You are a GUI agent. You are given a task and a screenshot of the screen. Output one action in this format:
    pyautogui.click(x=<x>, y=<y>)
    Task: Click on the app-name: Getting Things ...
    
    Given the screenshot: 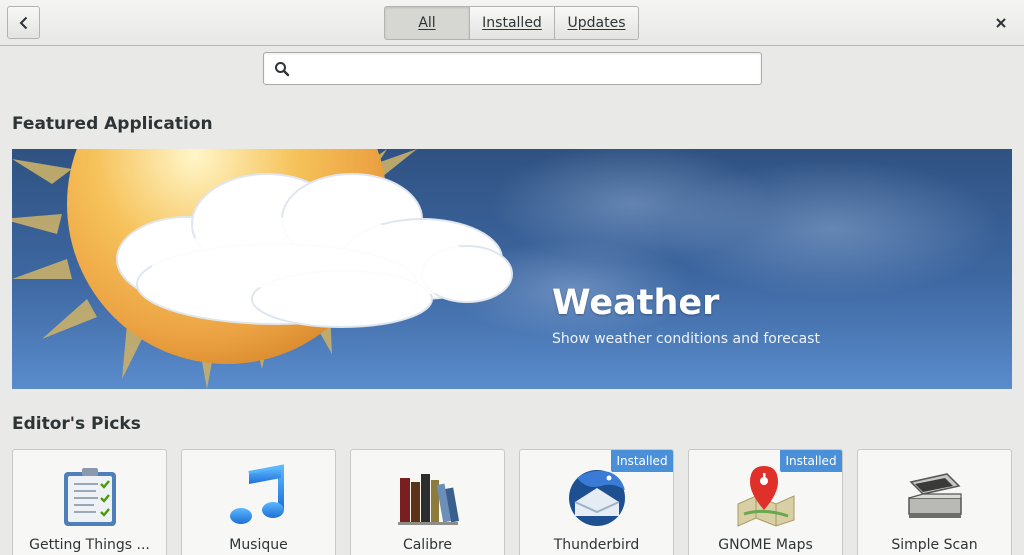 What is the action you would take?
    pyautogui.click(x=89, y=545)
    